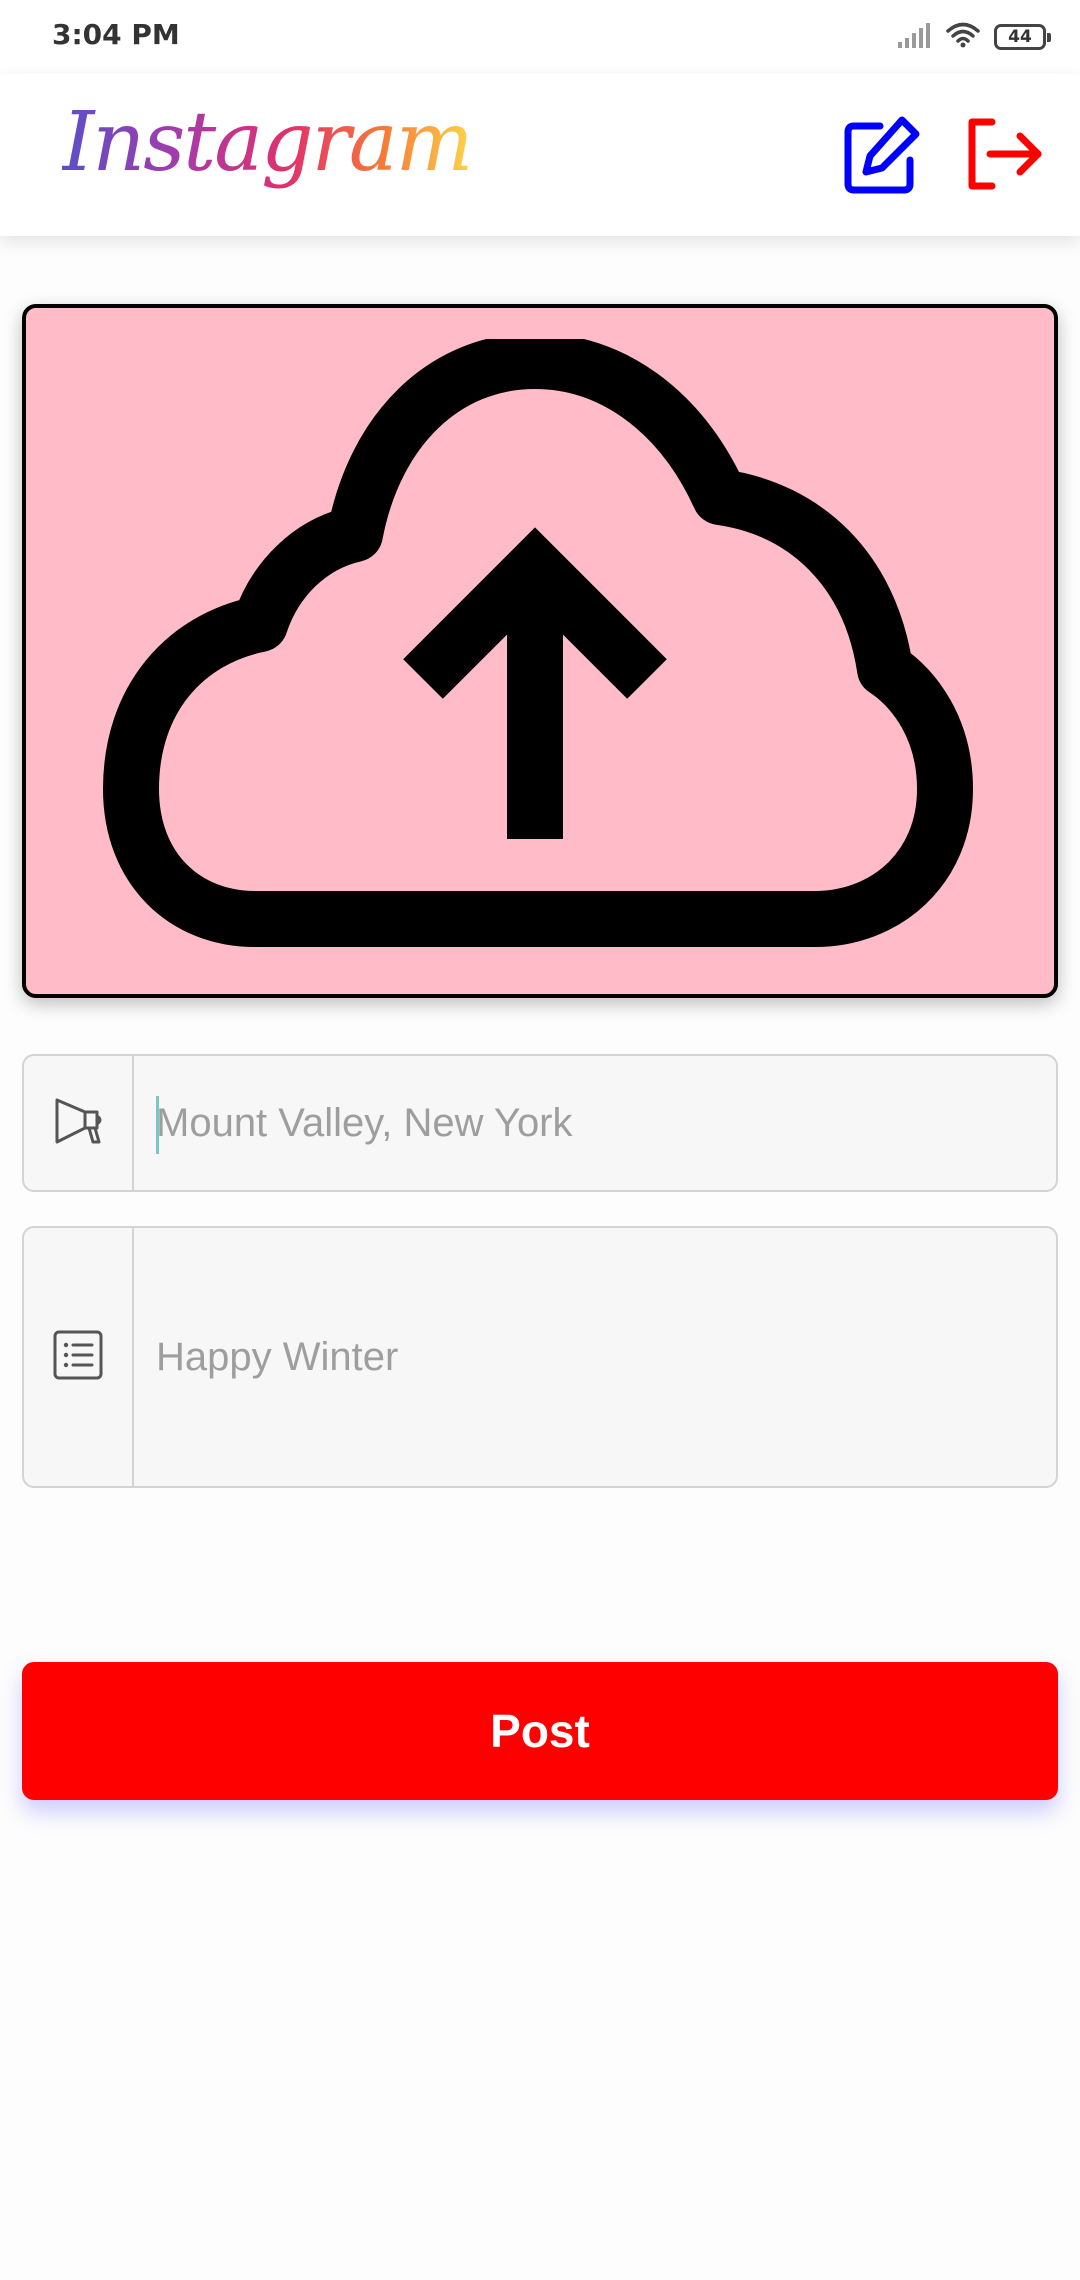  I want to click on app-bar: Instagram, so click(540, 155).